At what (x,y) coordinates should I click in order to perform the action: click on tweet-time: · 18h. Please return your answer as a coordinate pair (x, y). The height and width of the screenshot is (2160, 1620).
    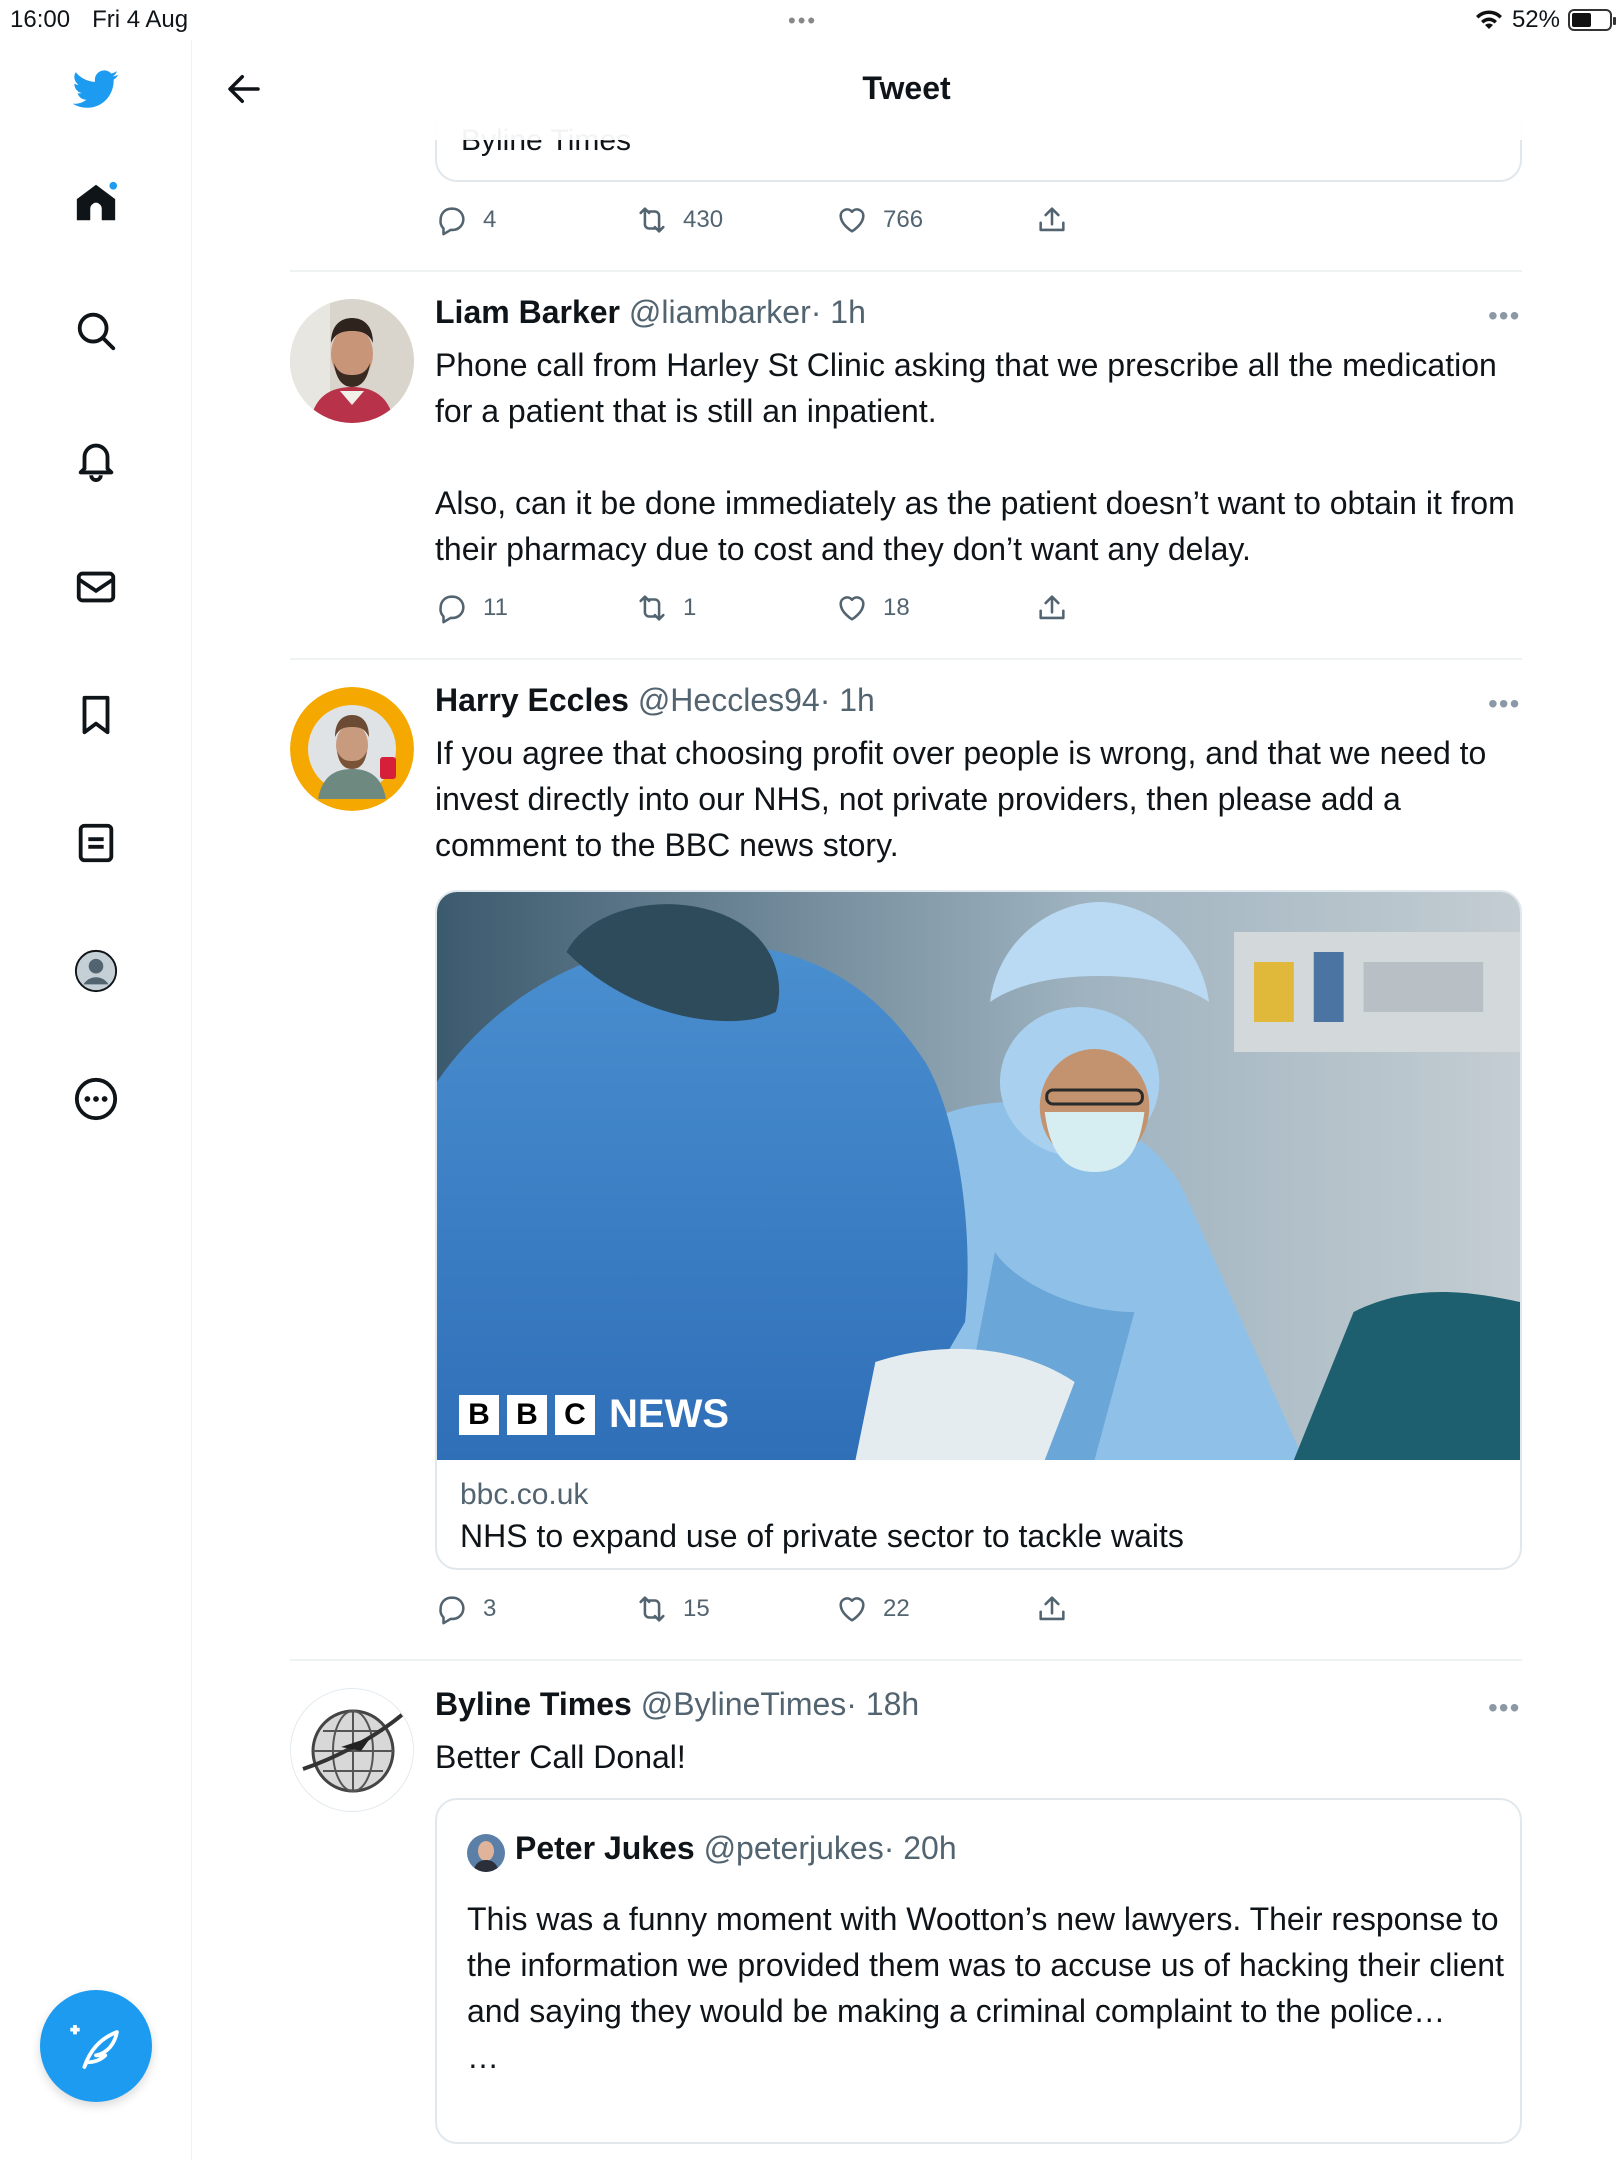
    Looking at the image, I should click on (882, 1704).